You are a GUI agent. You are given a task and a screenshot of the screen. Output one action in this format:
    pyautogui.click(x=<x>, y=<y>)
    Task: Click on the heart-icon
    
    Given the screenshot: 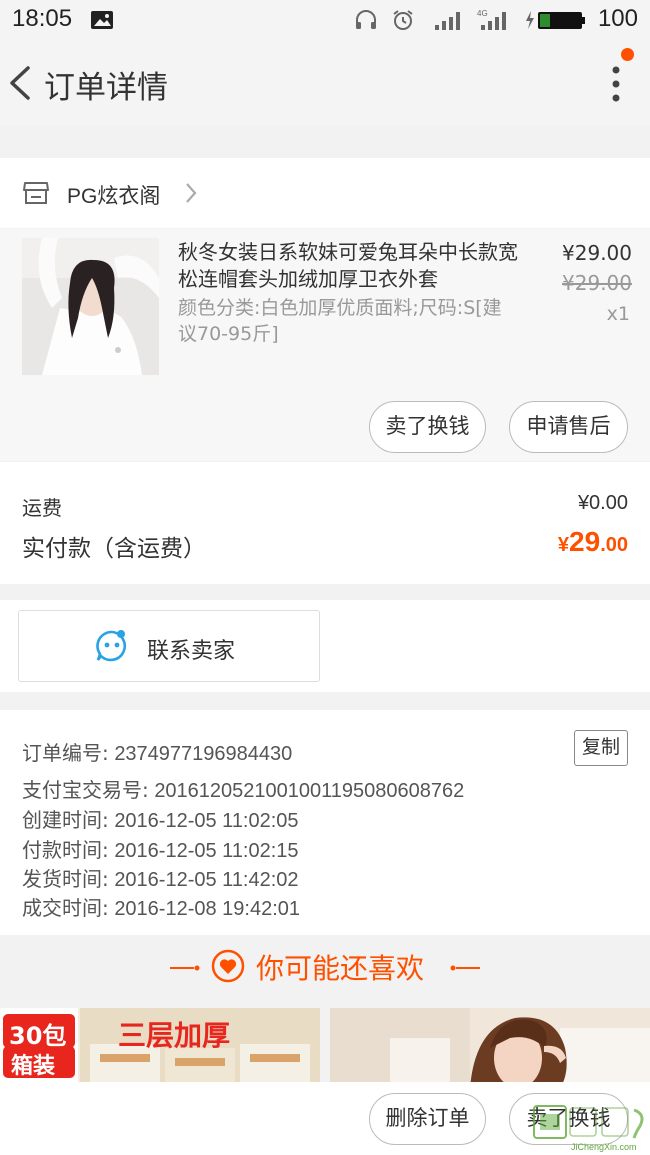 What is the action you would take?
    pyautogui.click(x=228, y=966)
    